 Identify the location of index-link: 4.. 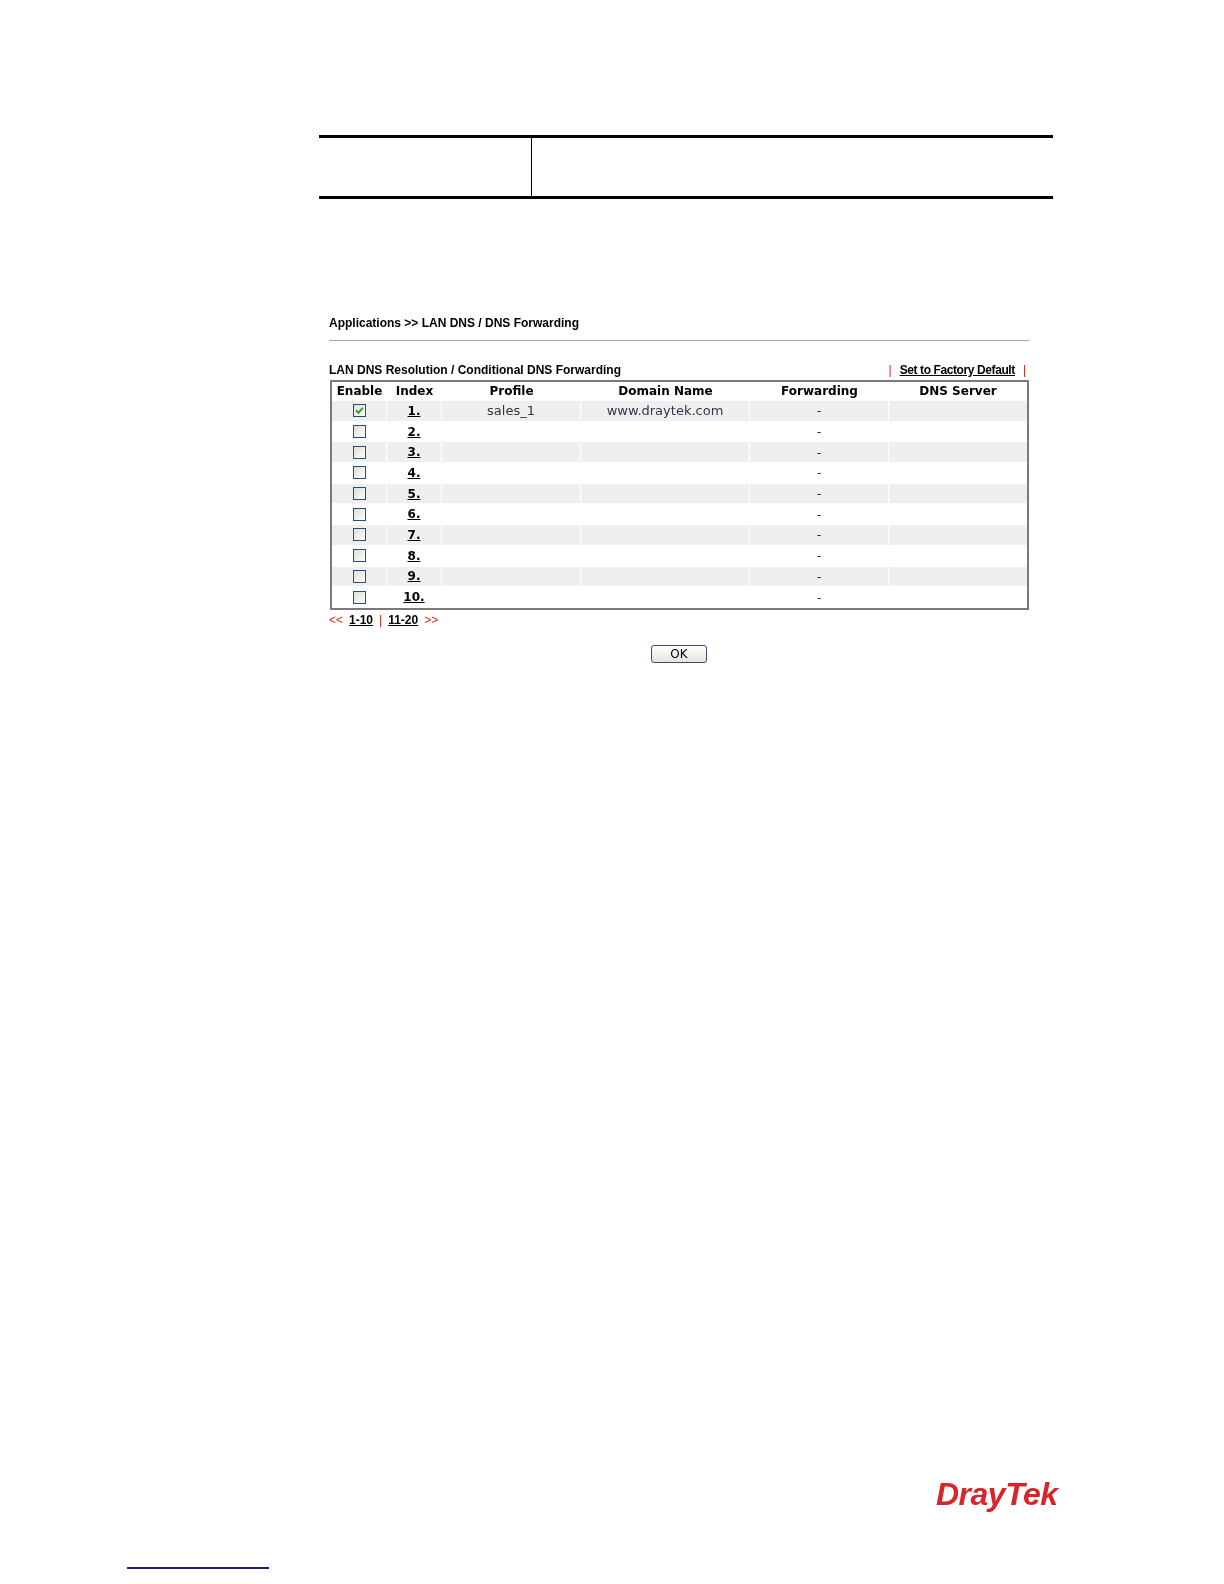
(414, 472).